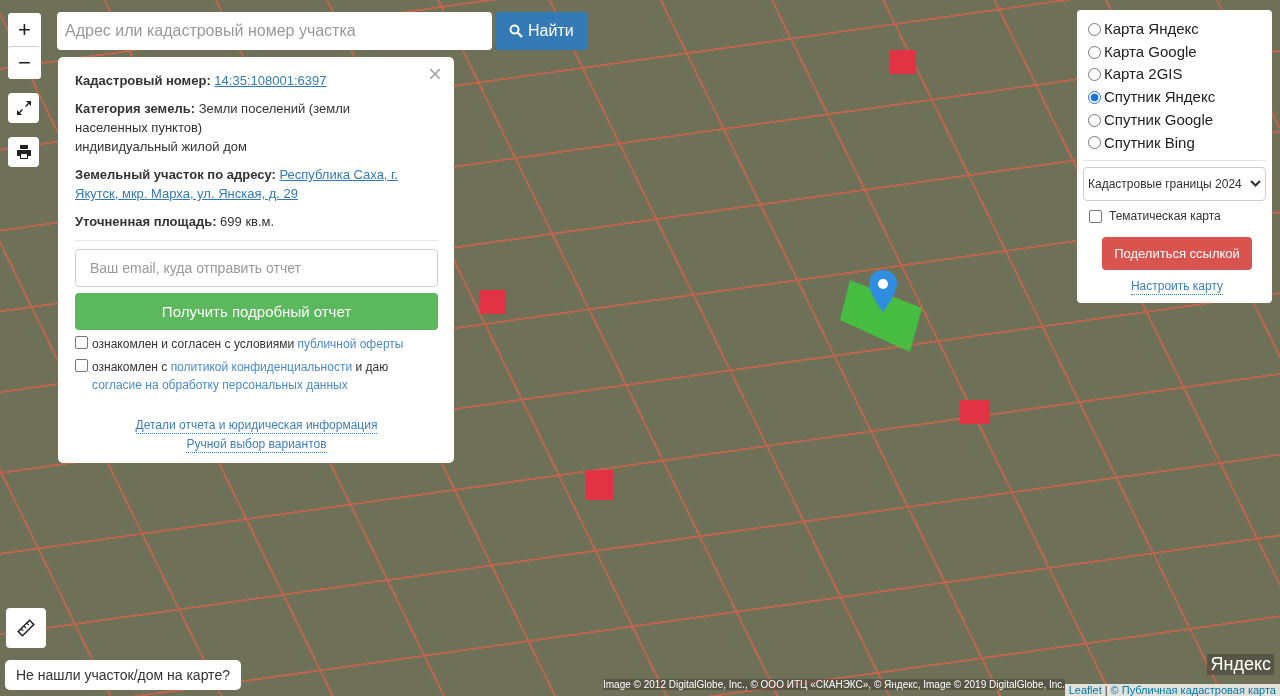 The image size is (1280, 696). I want to click on parcel-link: Республика Саха, г., so click(338, 174).